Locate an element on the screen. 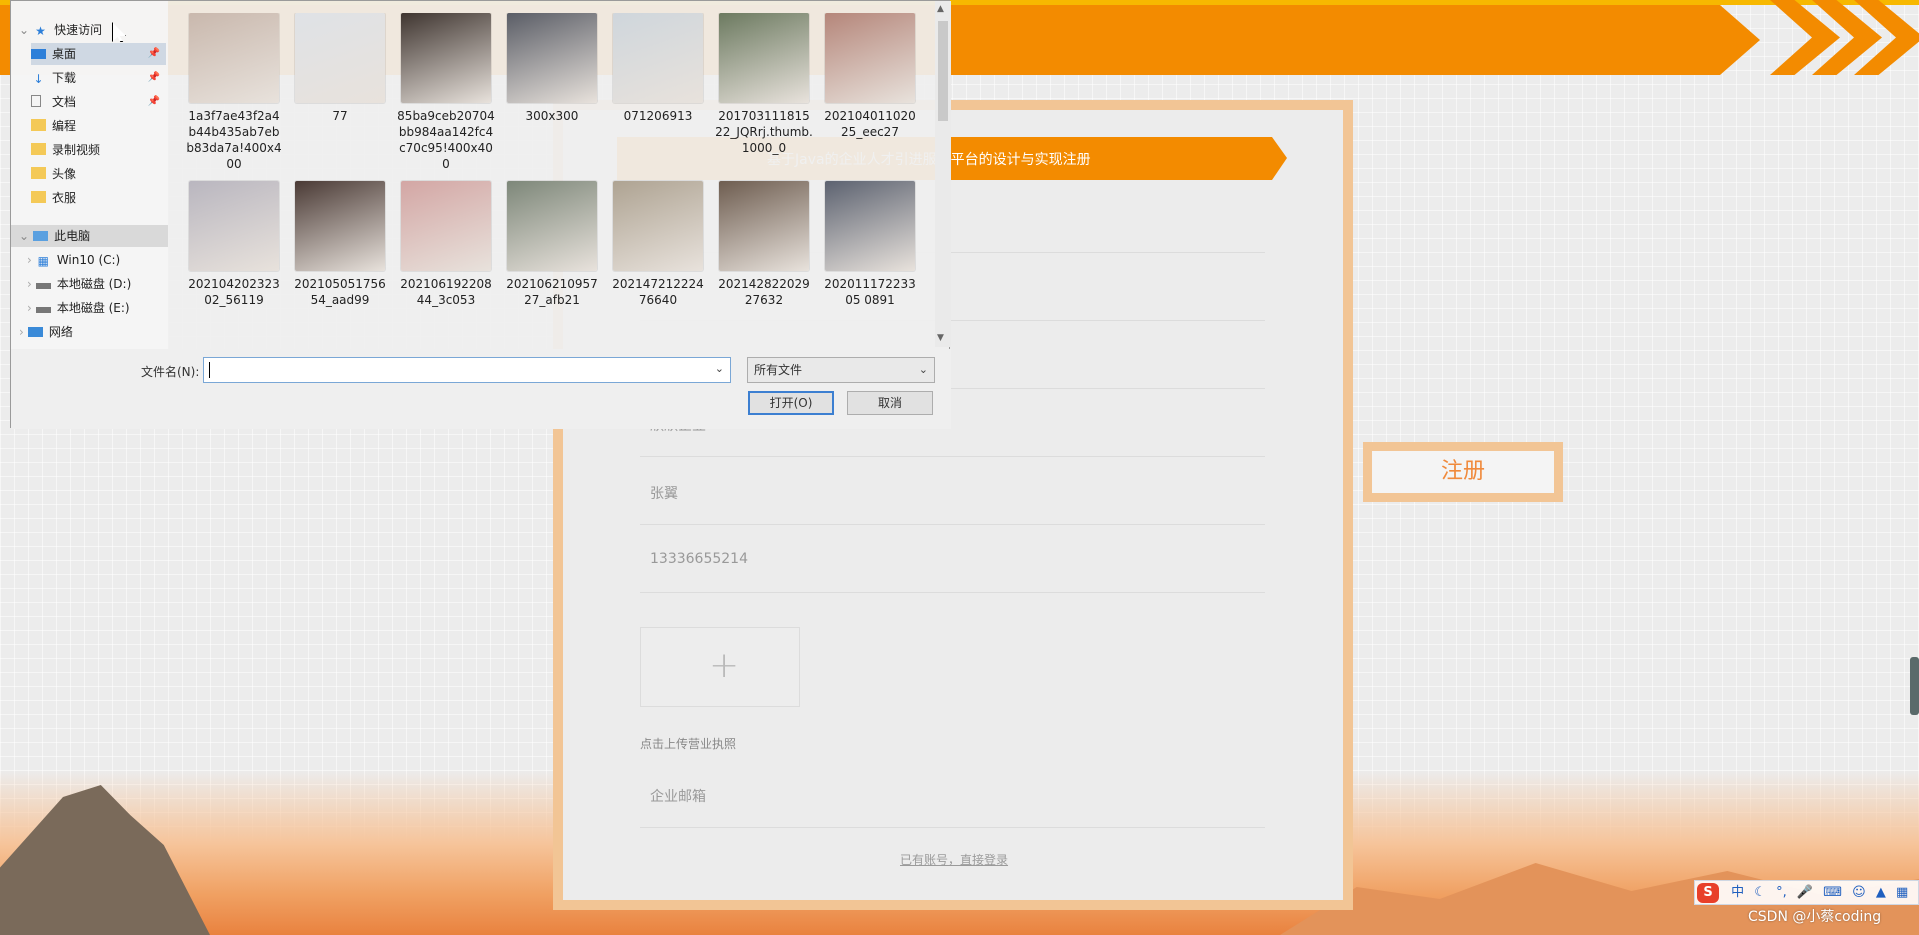 This screenshot has width=1919, height=935. nav-label: 本地磁盘 (E:) is located at coordinates (93, 308).